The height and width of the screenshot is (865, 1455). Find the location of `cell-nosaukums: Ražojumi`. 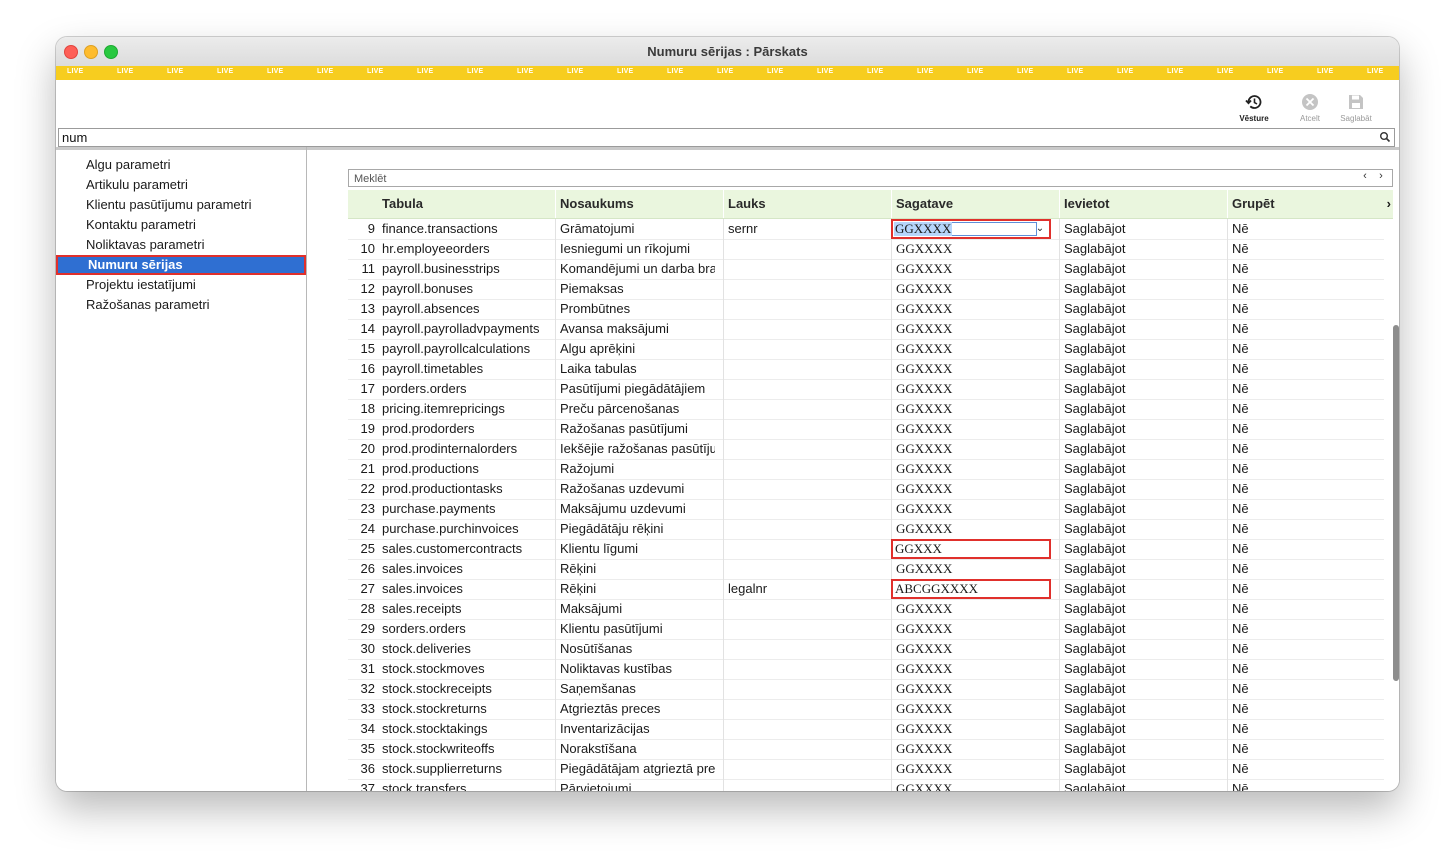

cell-nosaukums: Ražojumi is located at coordinates (635, 469).